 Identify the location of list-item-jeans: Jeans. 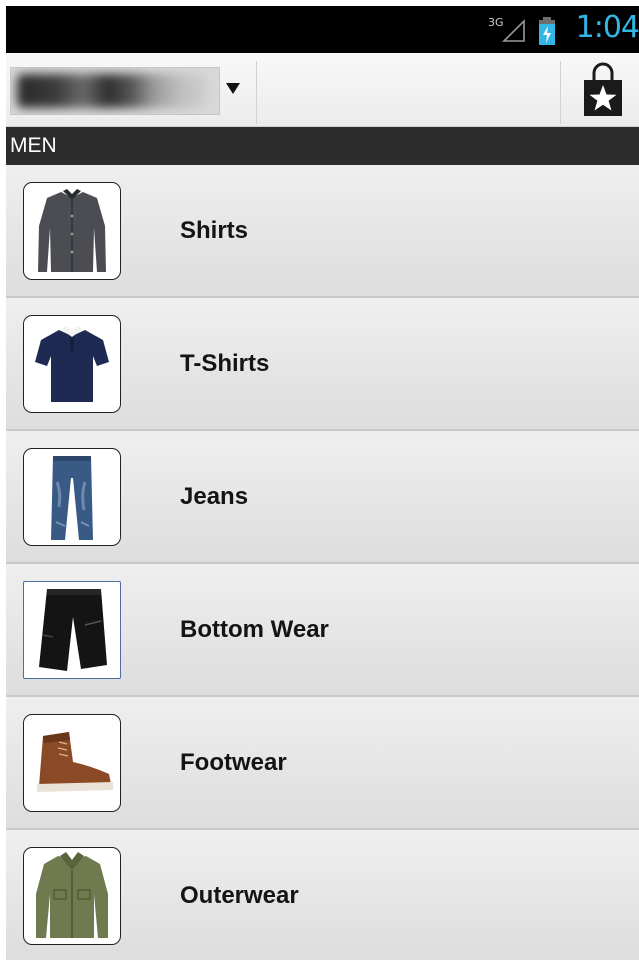
(322, 497).